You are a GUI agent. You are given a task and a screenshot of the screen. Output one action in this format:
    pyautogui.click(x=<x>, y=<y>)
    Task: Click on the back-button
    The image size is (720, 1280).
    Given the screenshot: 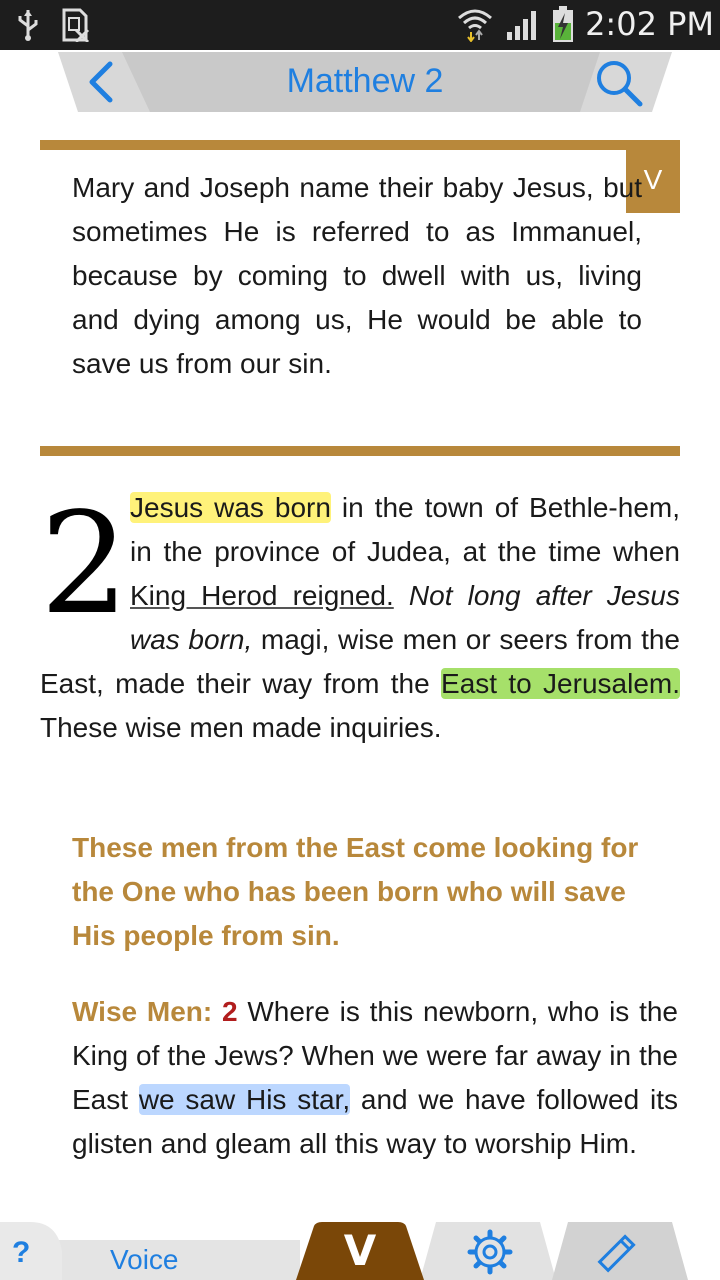 What is the action you would take?
    pyautogui.click(x=102, y=82)
    